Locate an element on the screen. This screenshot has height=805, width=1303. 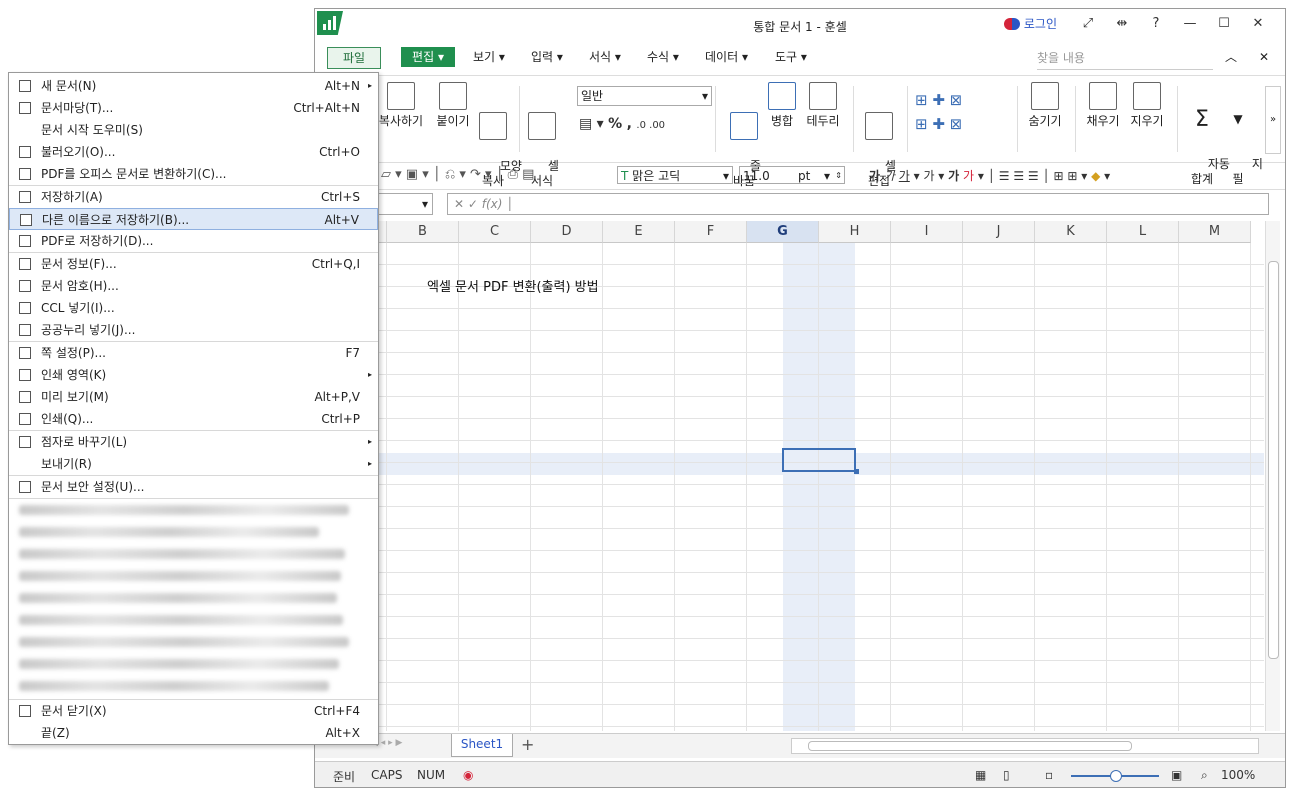
menu-item: 미리 보기(M) Alt+P,V is located at coordinates (193, 397).